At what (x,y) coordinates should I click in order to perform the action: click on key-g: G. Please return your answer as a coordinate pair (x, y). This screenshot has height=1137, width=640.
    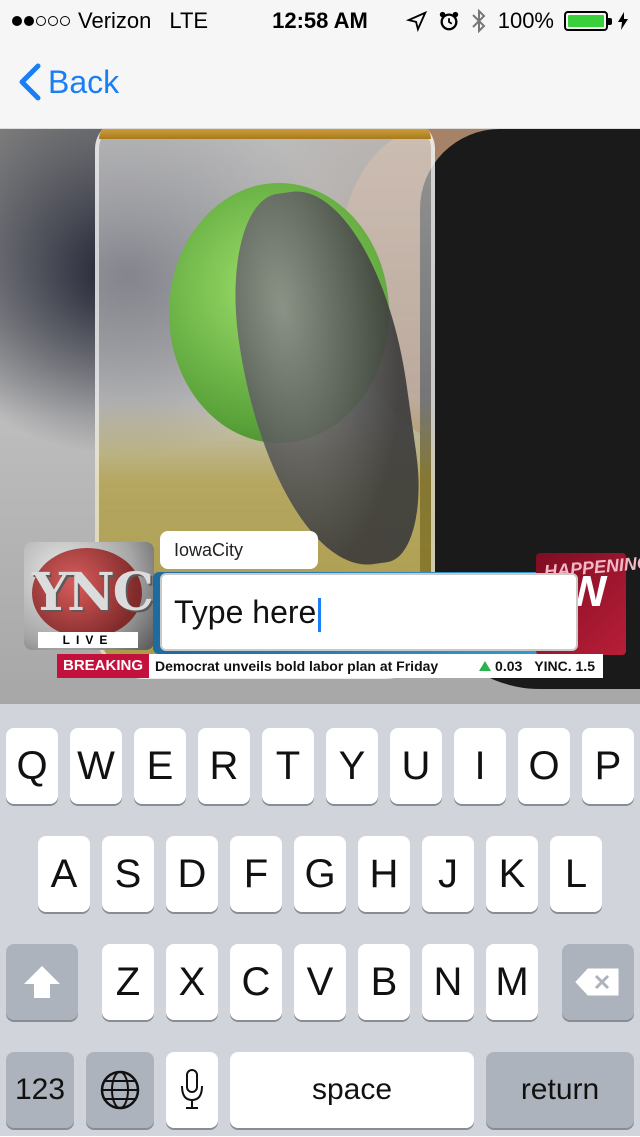
    Looking at the image, I should click on (320, 874).